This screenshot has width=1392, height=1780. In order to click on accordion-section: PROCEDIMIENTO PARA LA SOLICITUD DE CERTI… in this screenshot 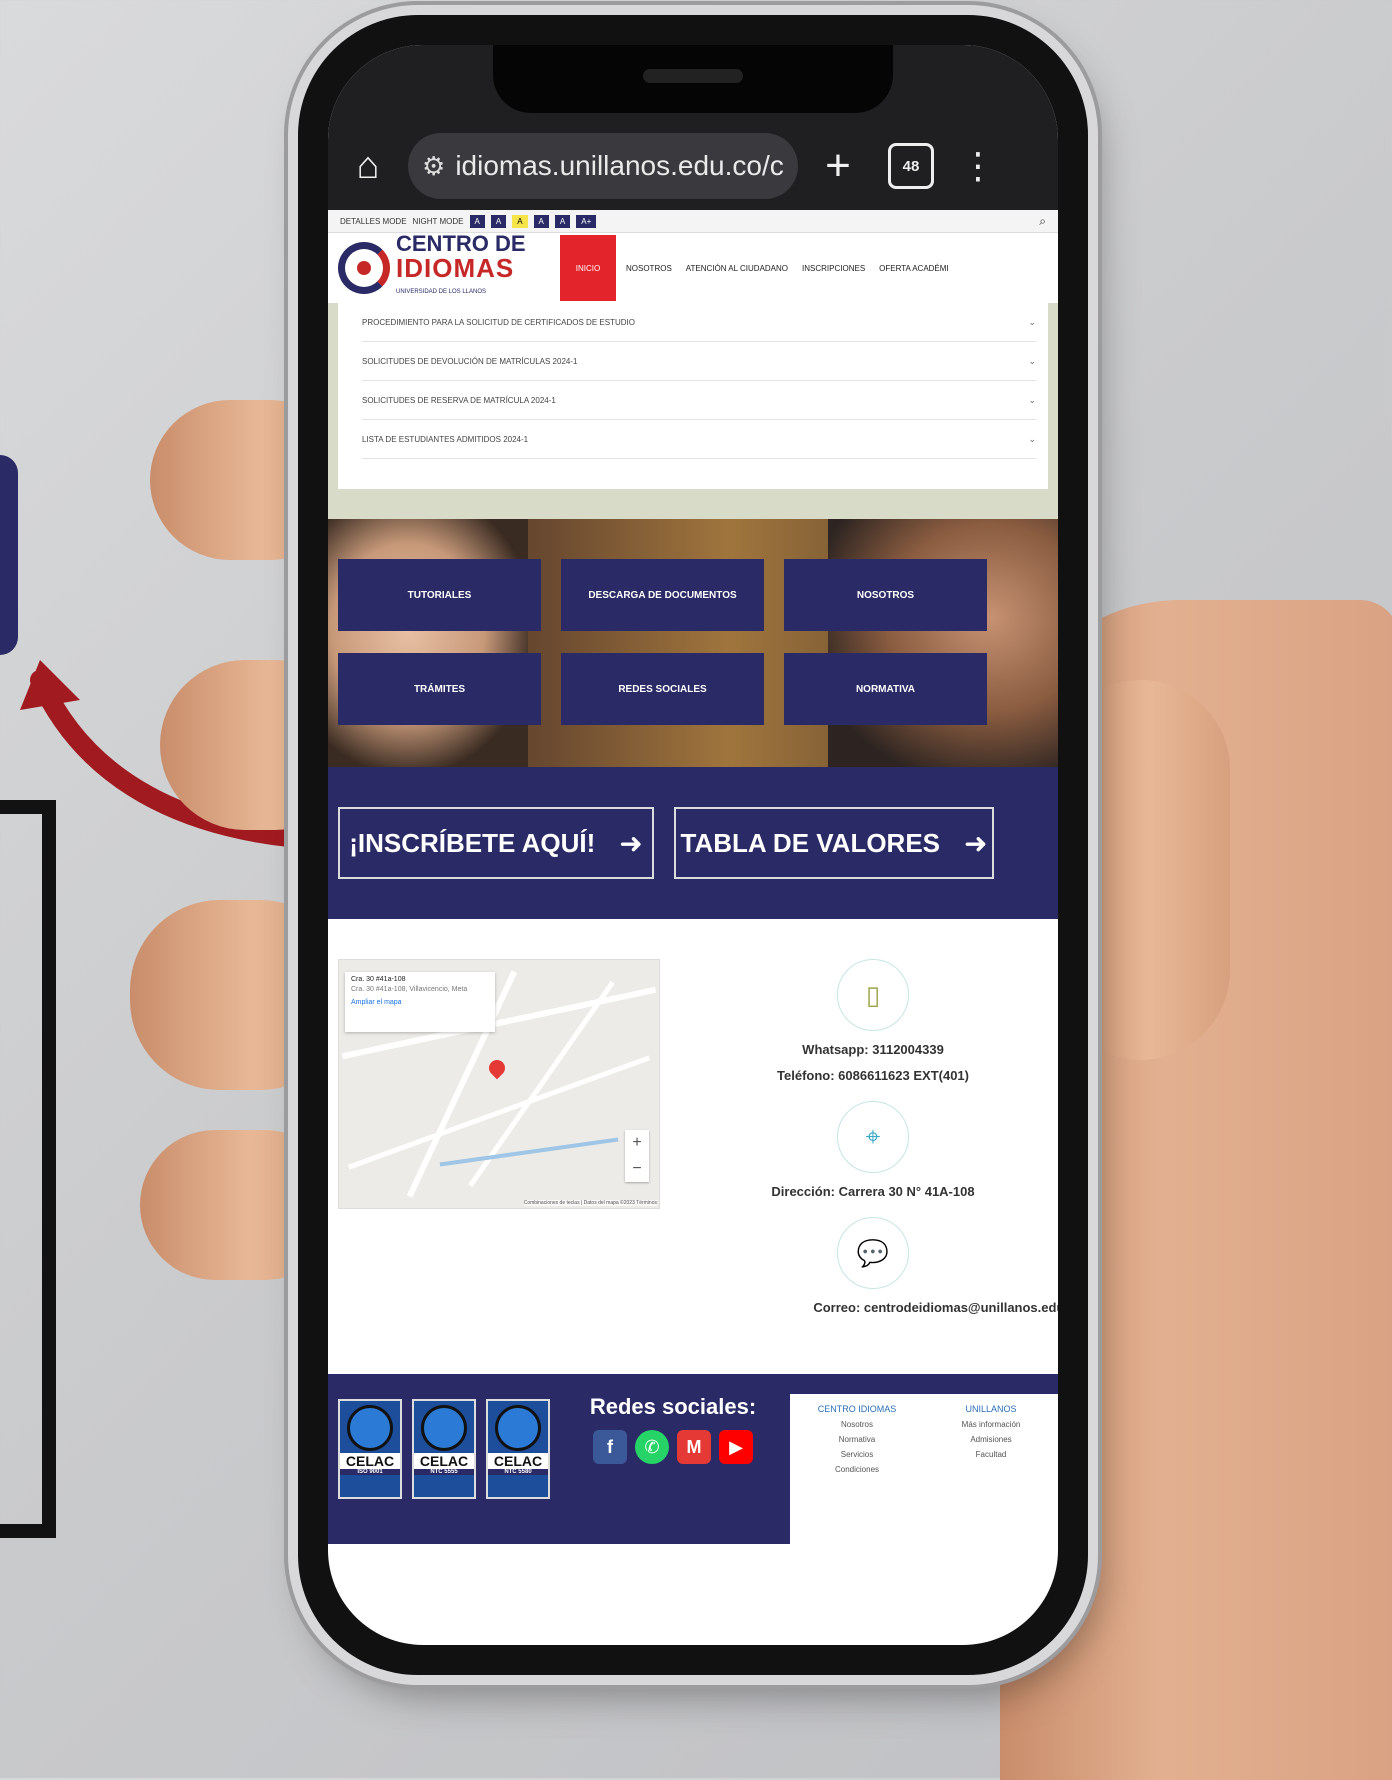, I will do `click(693, 411)`.